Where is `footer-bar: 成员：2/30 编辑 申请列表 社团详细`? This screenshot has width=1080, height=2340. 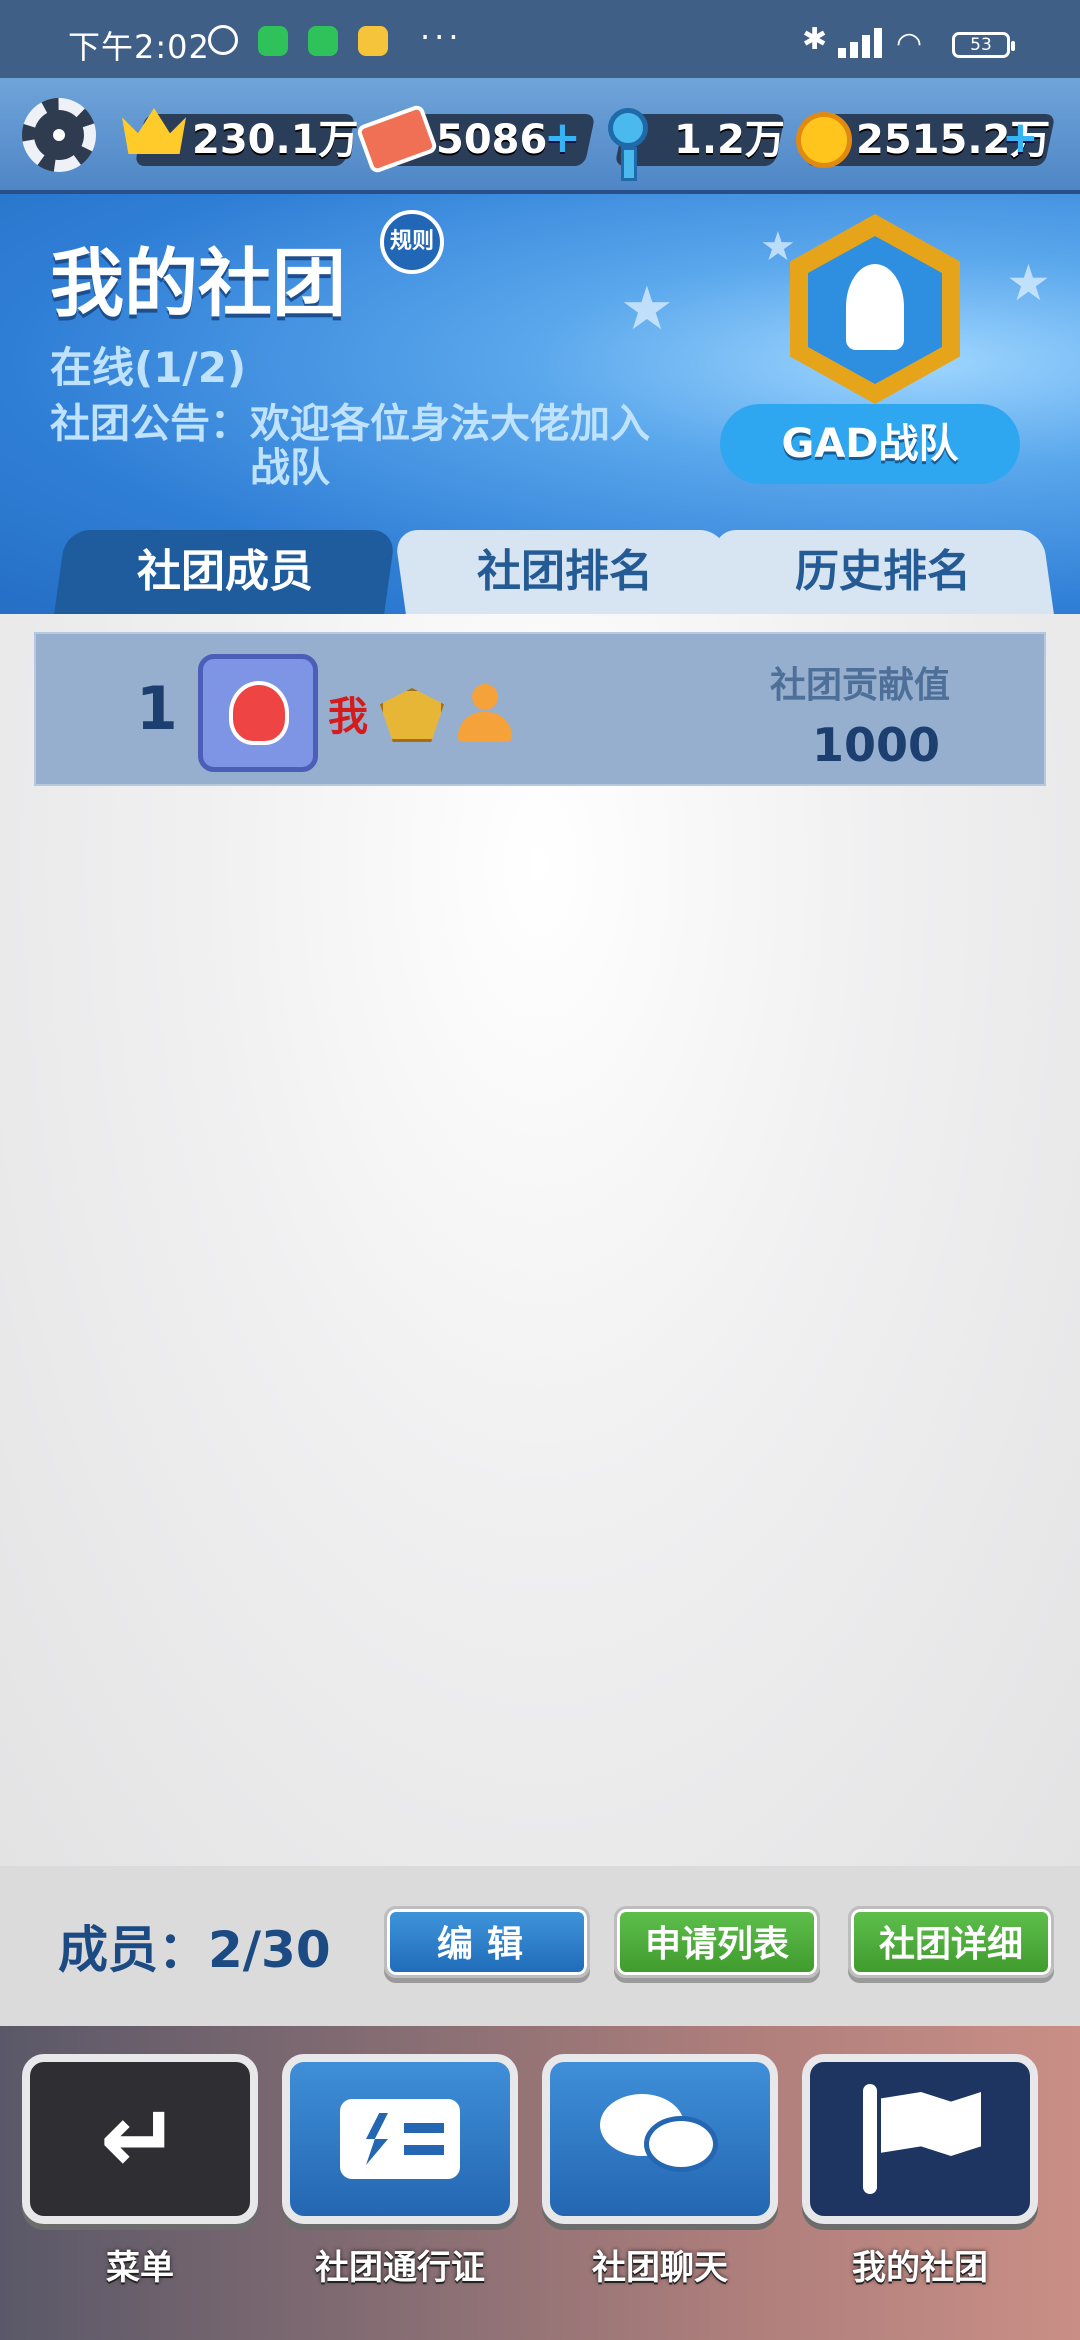 footer-bar: 成员：2/30 编辑 申请列表 社团详细 is located at coordinates (540, 1946).